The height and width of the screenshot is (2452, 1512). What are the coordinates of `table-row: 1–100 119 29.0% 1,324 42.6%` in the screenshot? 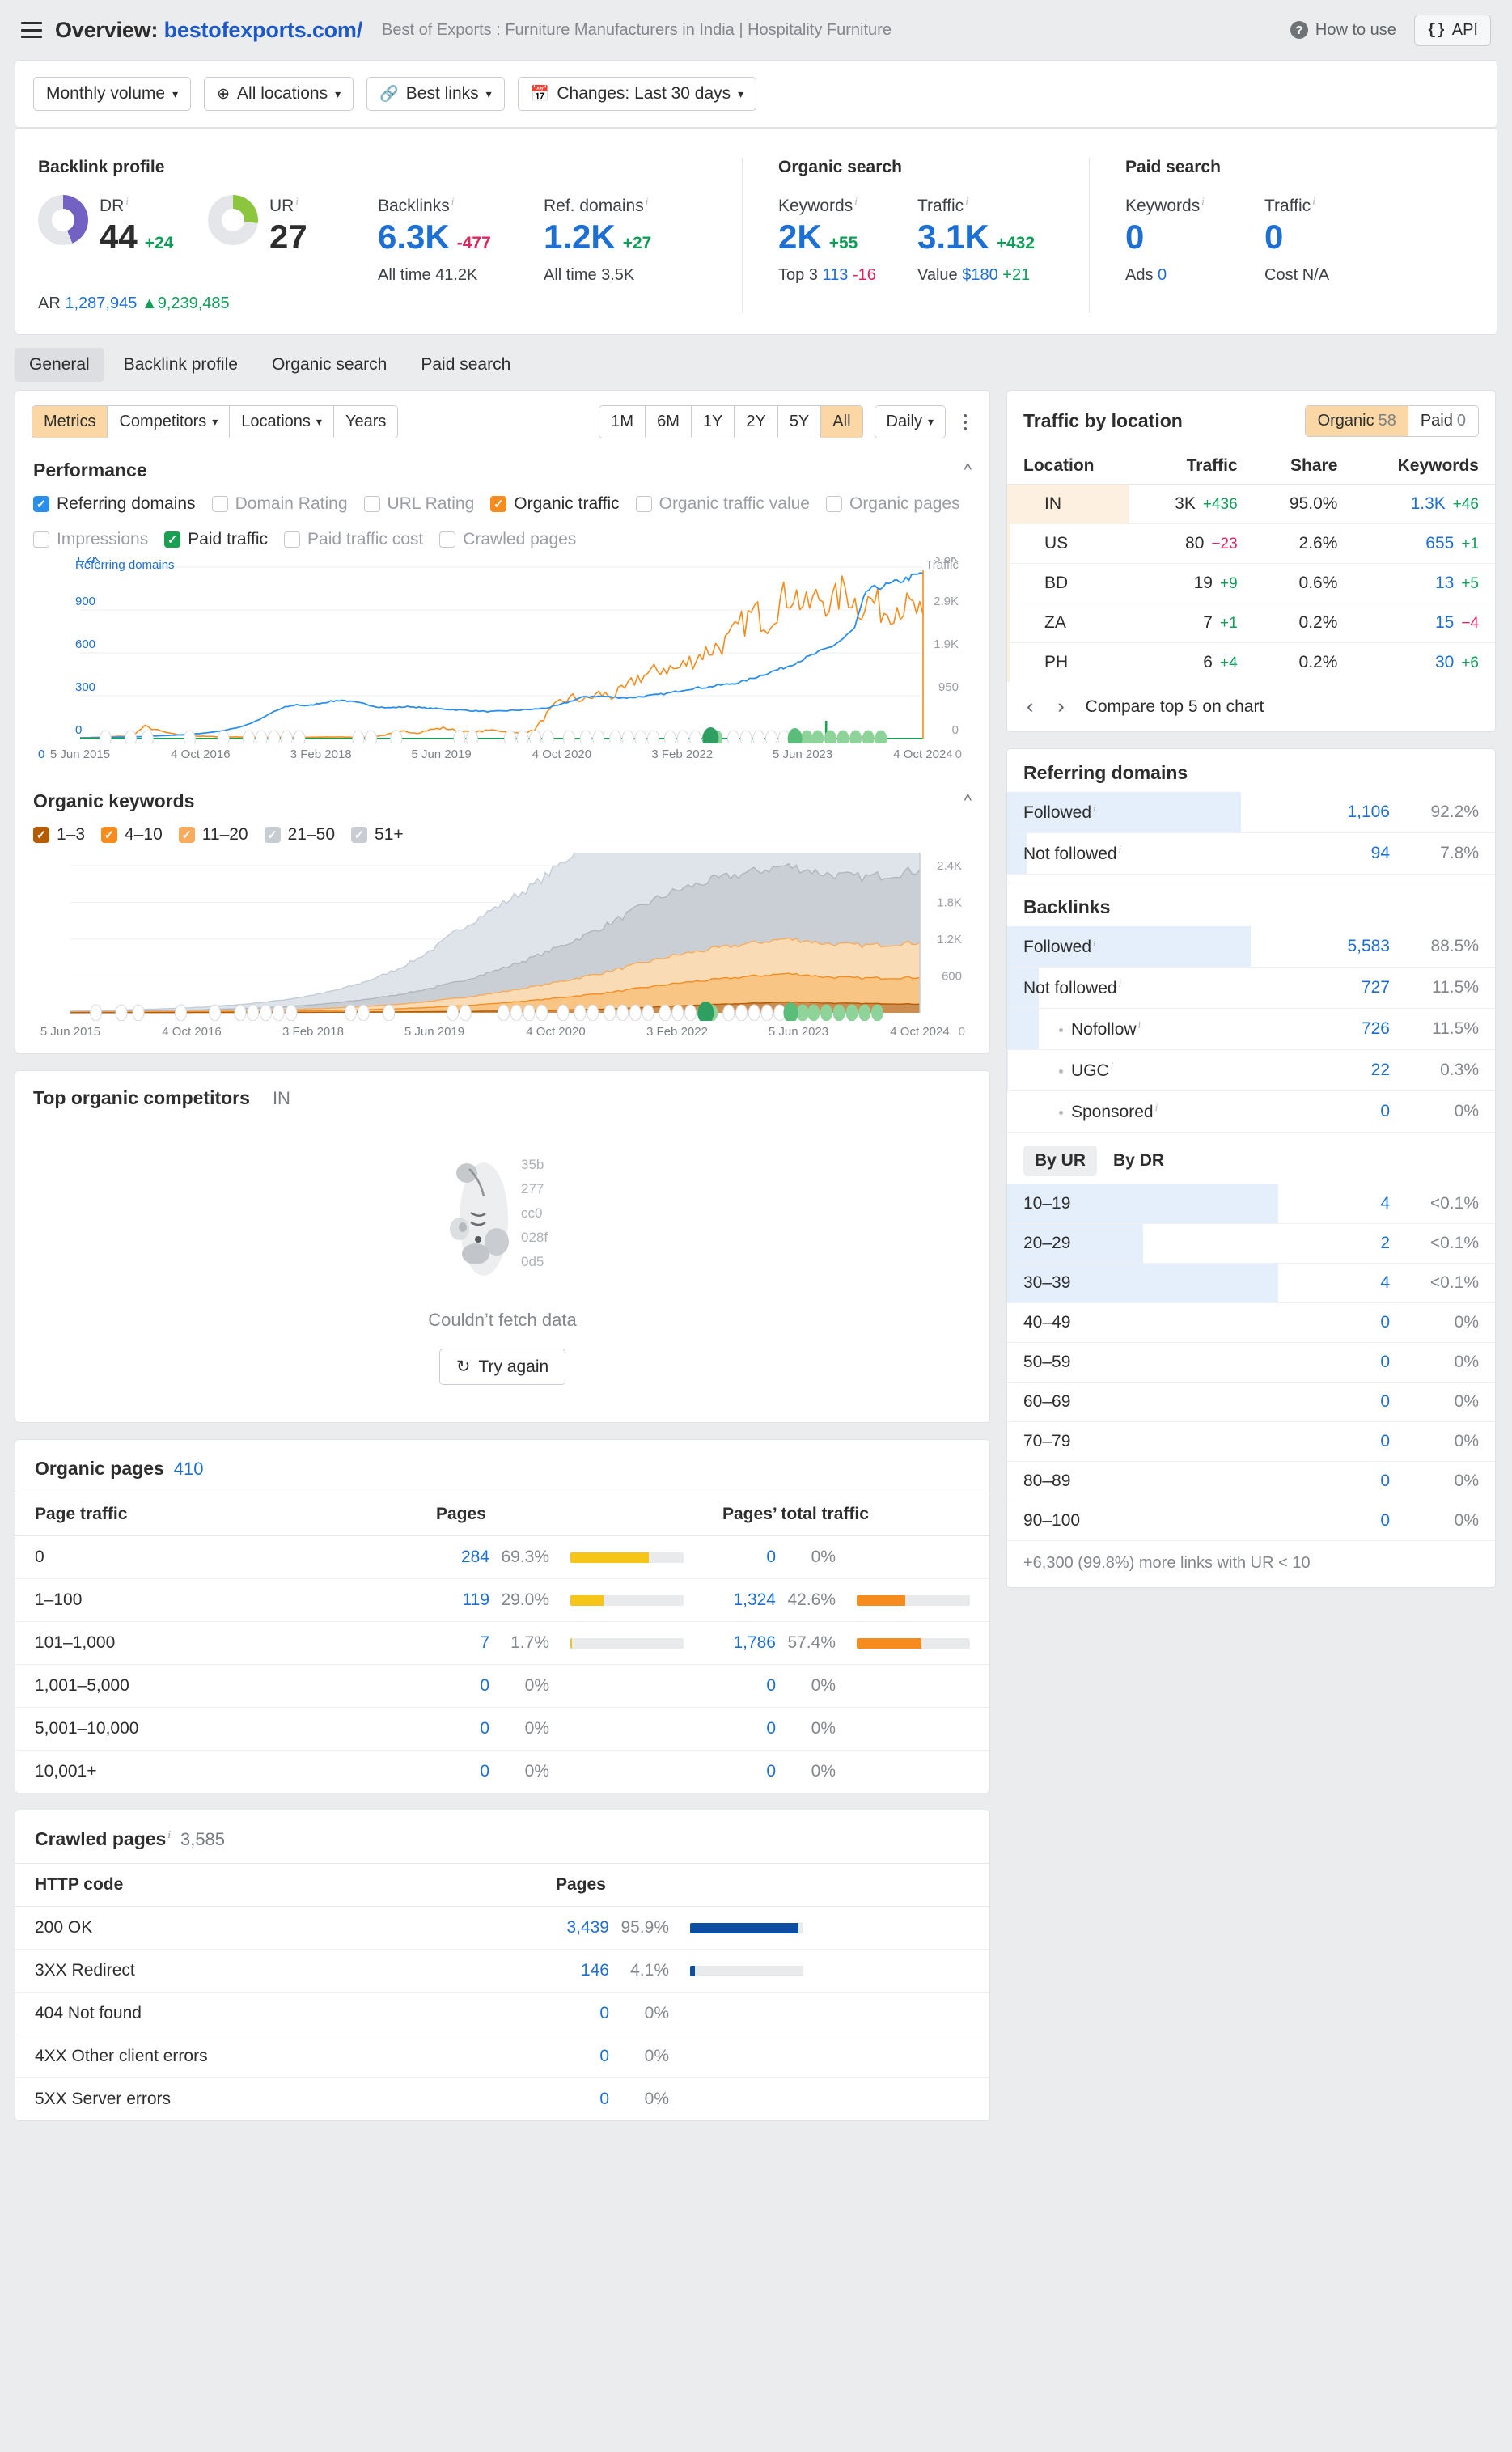 It's located at (502, 1600).